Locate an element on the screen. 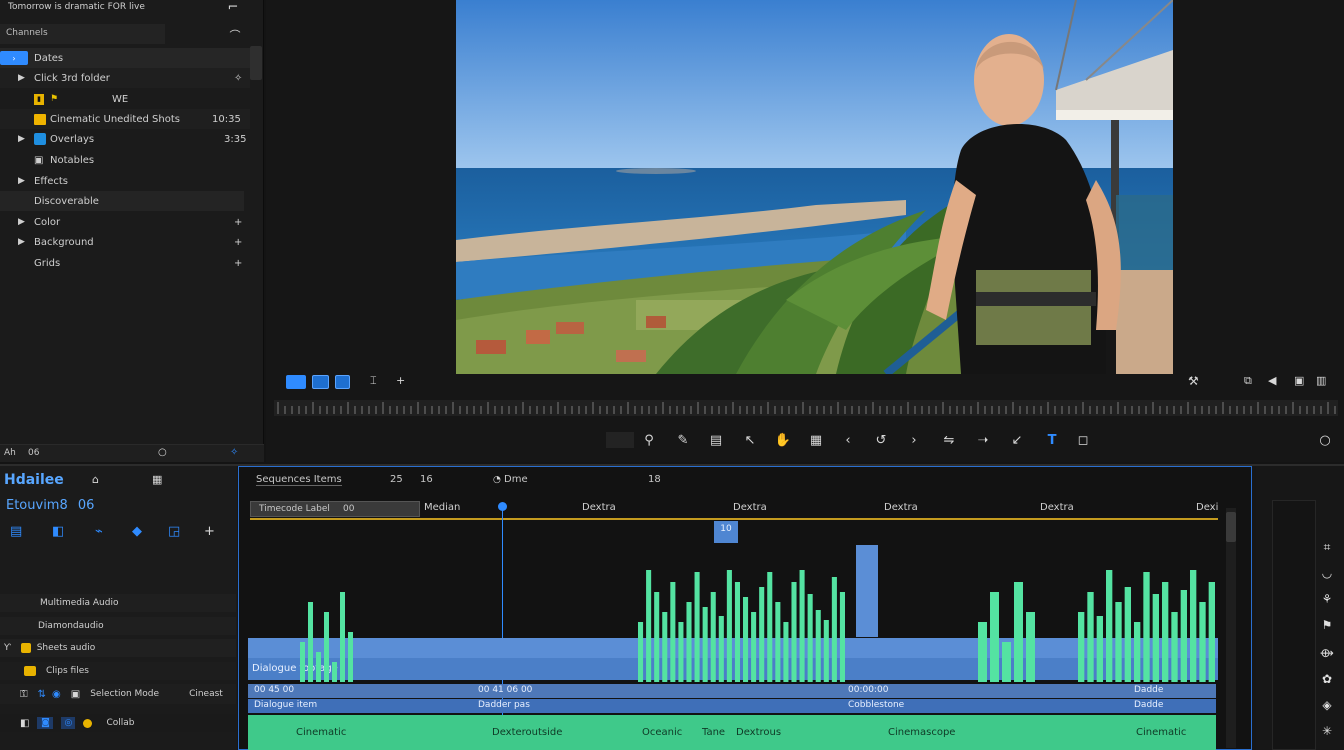 This screenshot has width=1344, height=750. wrench-icon: ⚒ is located at coordinates (1193, 381).